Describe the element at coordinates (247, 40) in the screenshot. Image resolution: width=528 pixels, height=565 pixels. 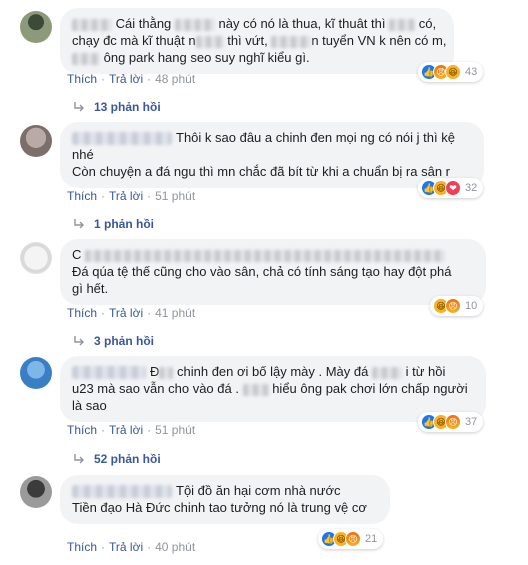
I see `comment-text: thì vứt,` at that location.